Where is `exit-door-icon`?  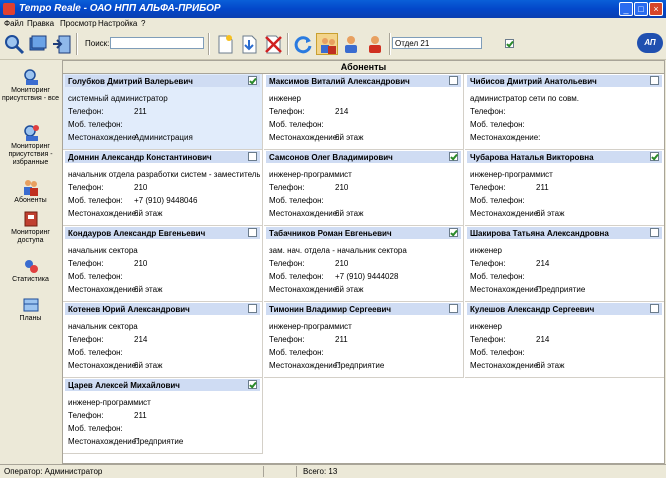 exit-door-icon is located at coordinates (62, 44).